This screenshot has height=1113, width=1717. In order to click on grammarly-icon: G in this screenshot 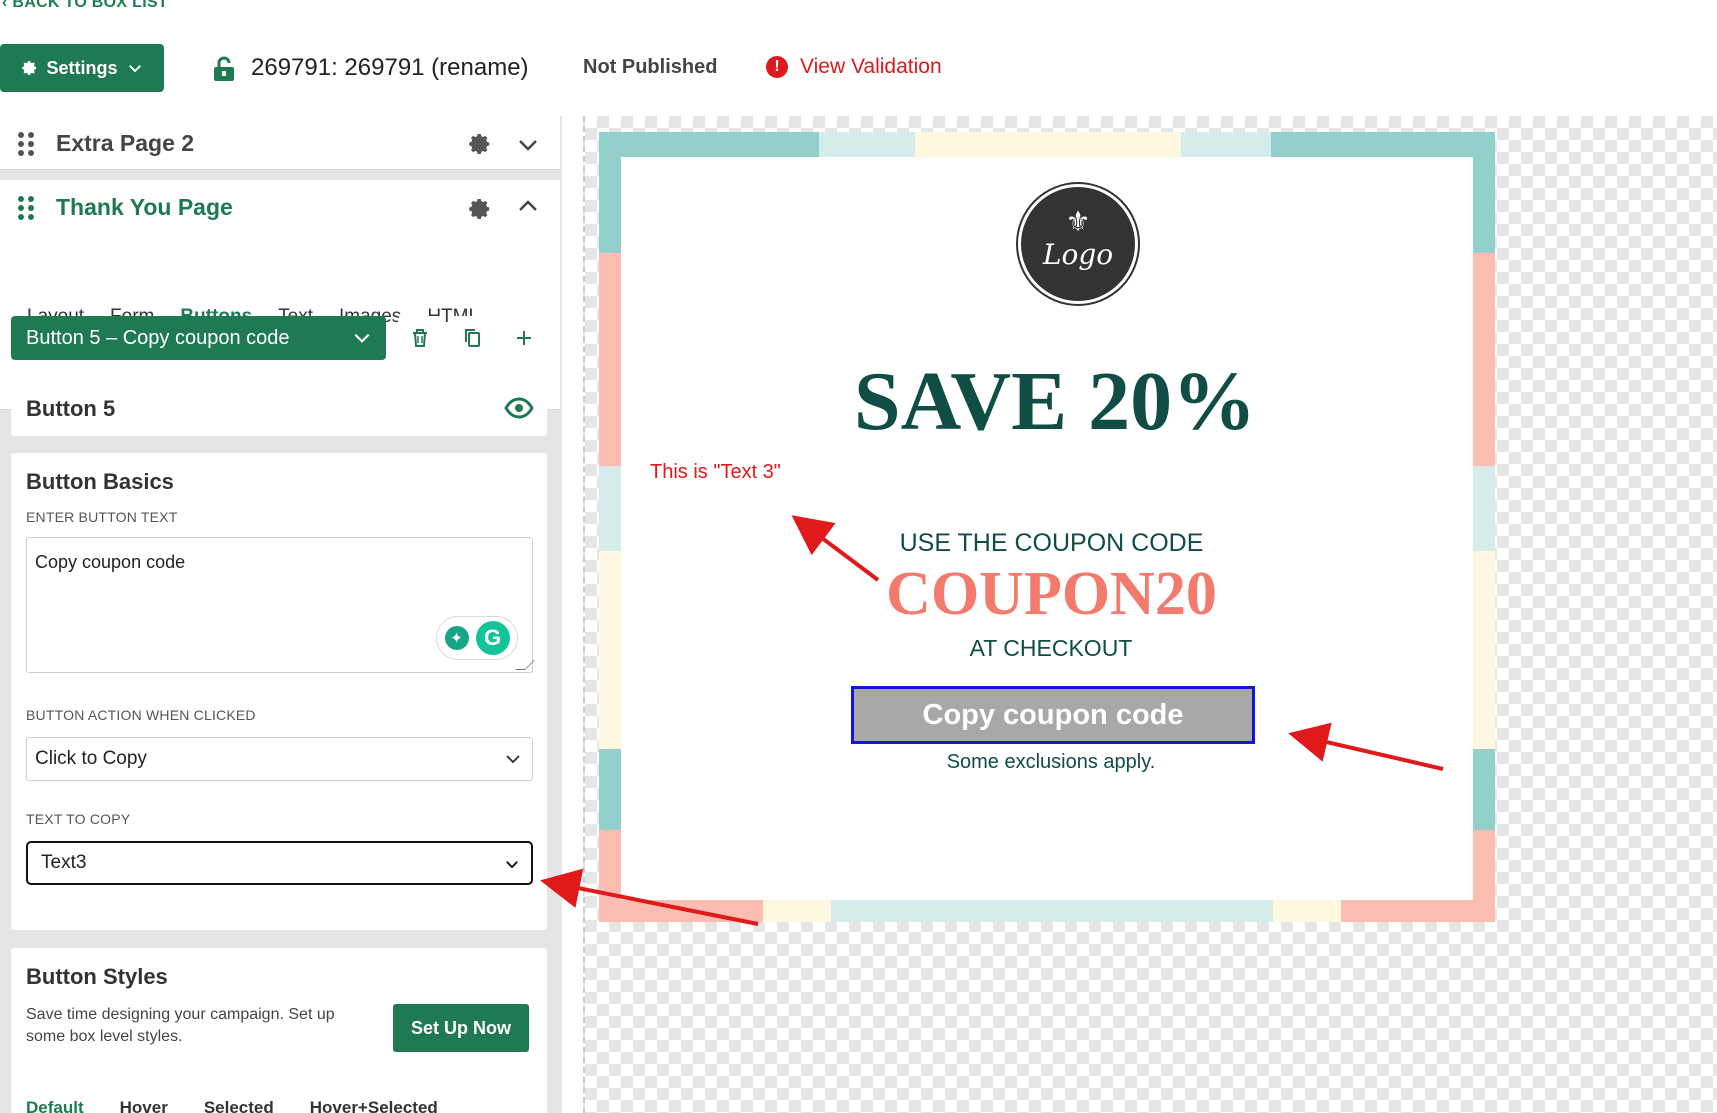, I will do `click(492, 638)`.